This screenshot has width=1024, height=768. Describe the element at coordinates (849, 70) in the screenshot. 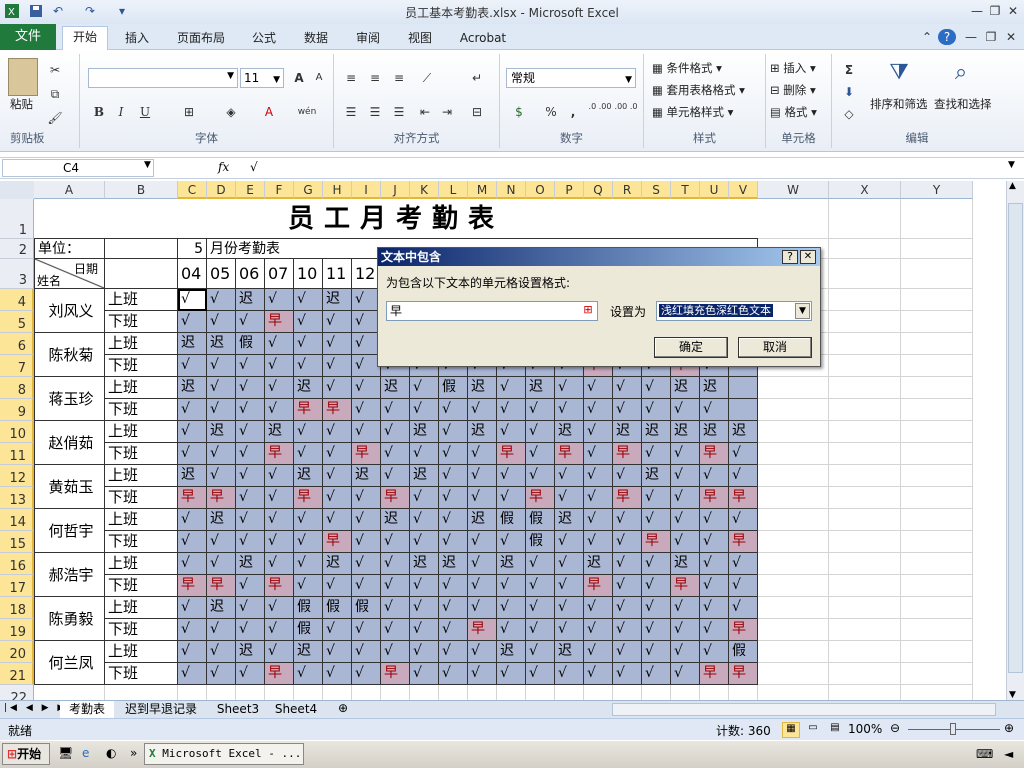

I see `autosum-button: Σ` at that location.